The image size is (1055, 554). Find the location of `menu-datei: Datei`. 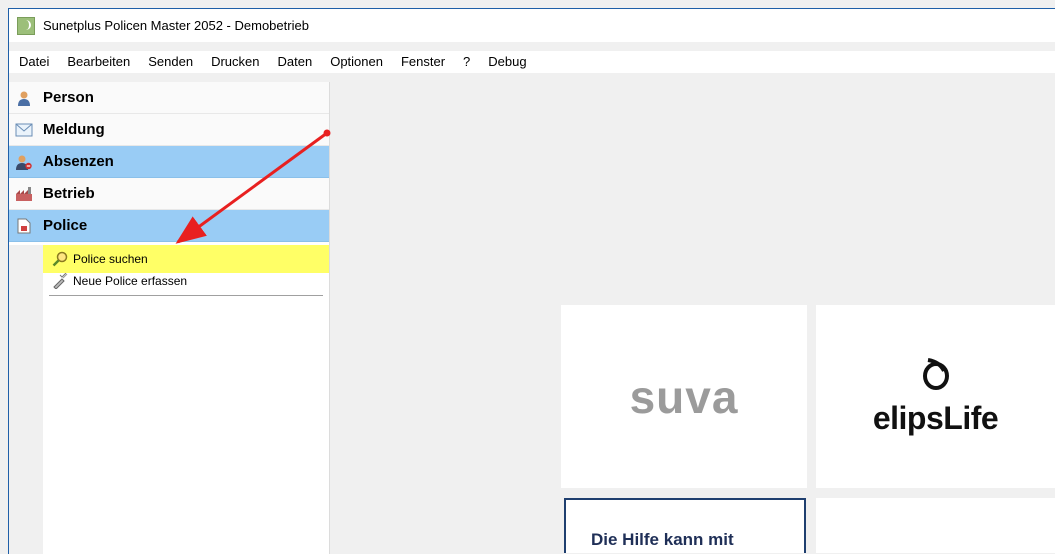

menu-datei: Datei is located at coordinates (33, 62).